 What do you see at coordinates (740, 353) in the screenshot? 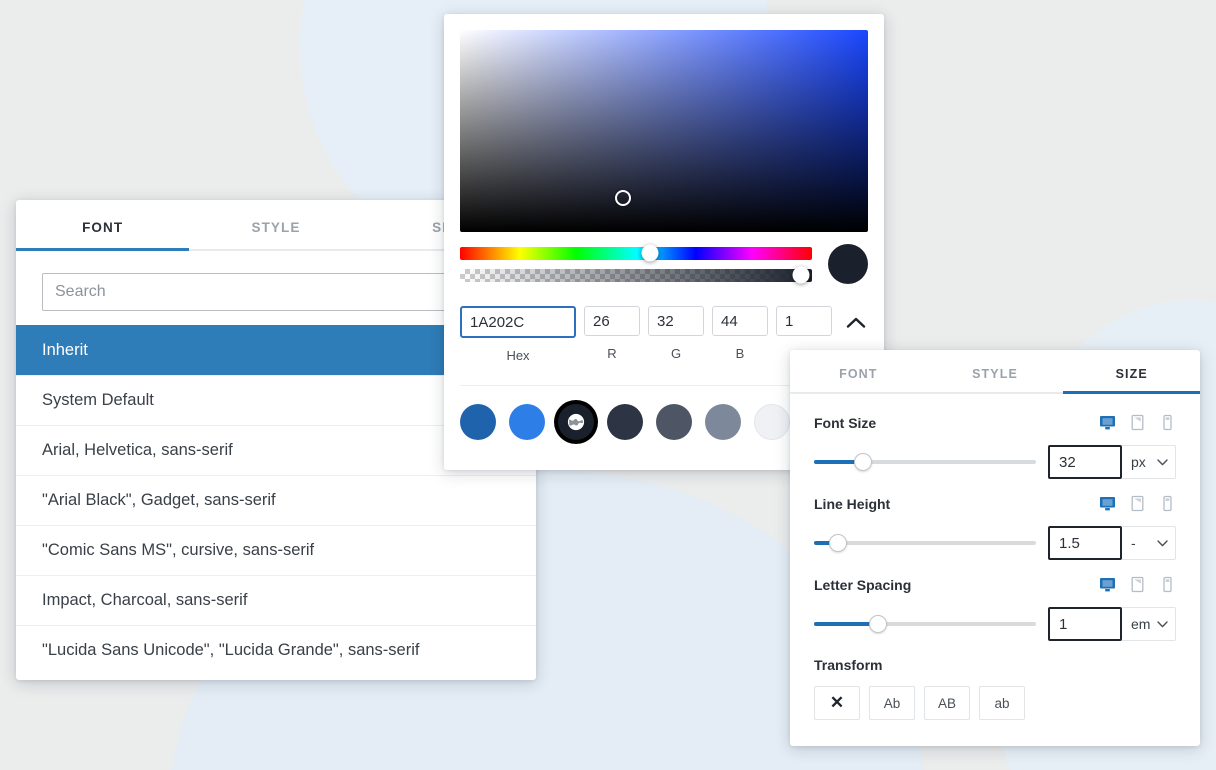
I see `blue-label: B` at bounding box center [740, 353].